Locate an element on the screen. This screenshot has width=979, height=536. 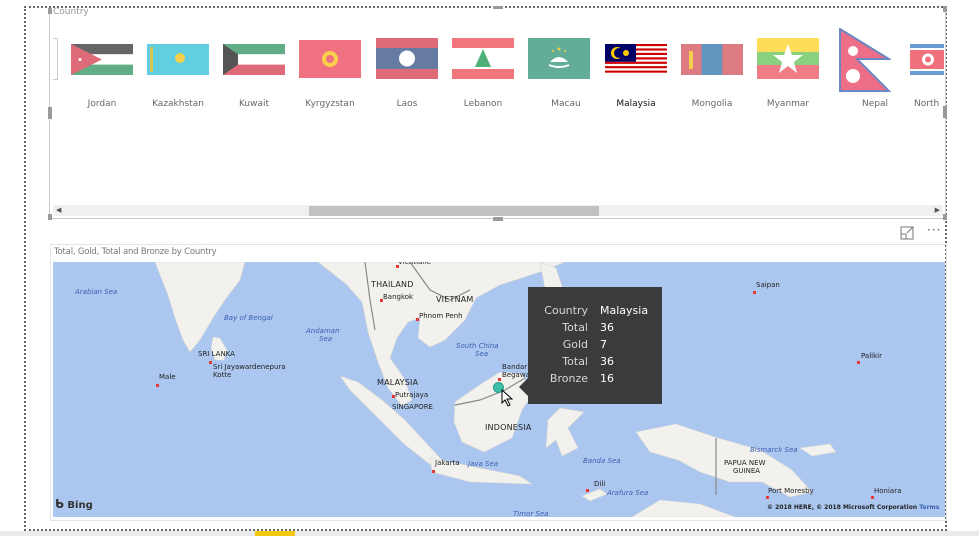
kyrgyzstan-flag-icon is located at coordinates (330, 59).